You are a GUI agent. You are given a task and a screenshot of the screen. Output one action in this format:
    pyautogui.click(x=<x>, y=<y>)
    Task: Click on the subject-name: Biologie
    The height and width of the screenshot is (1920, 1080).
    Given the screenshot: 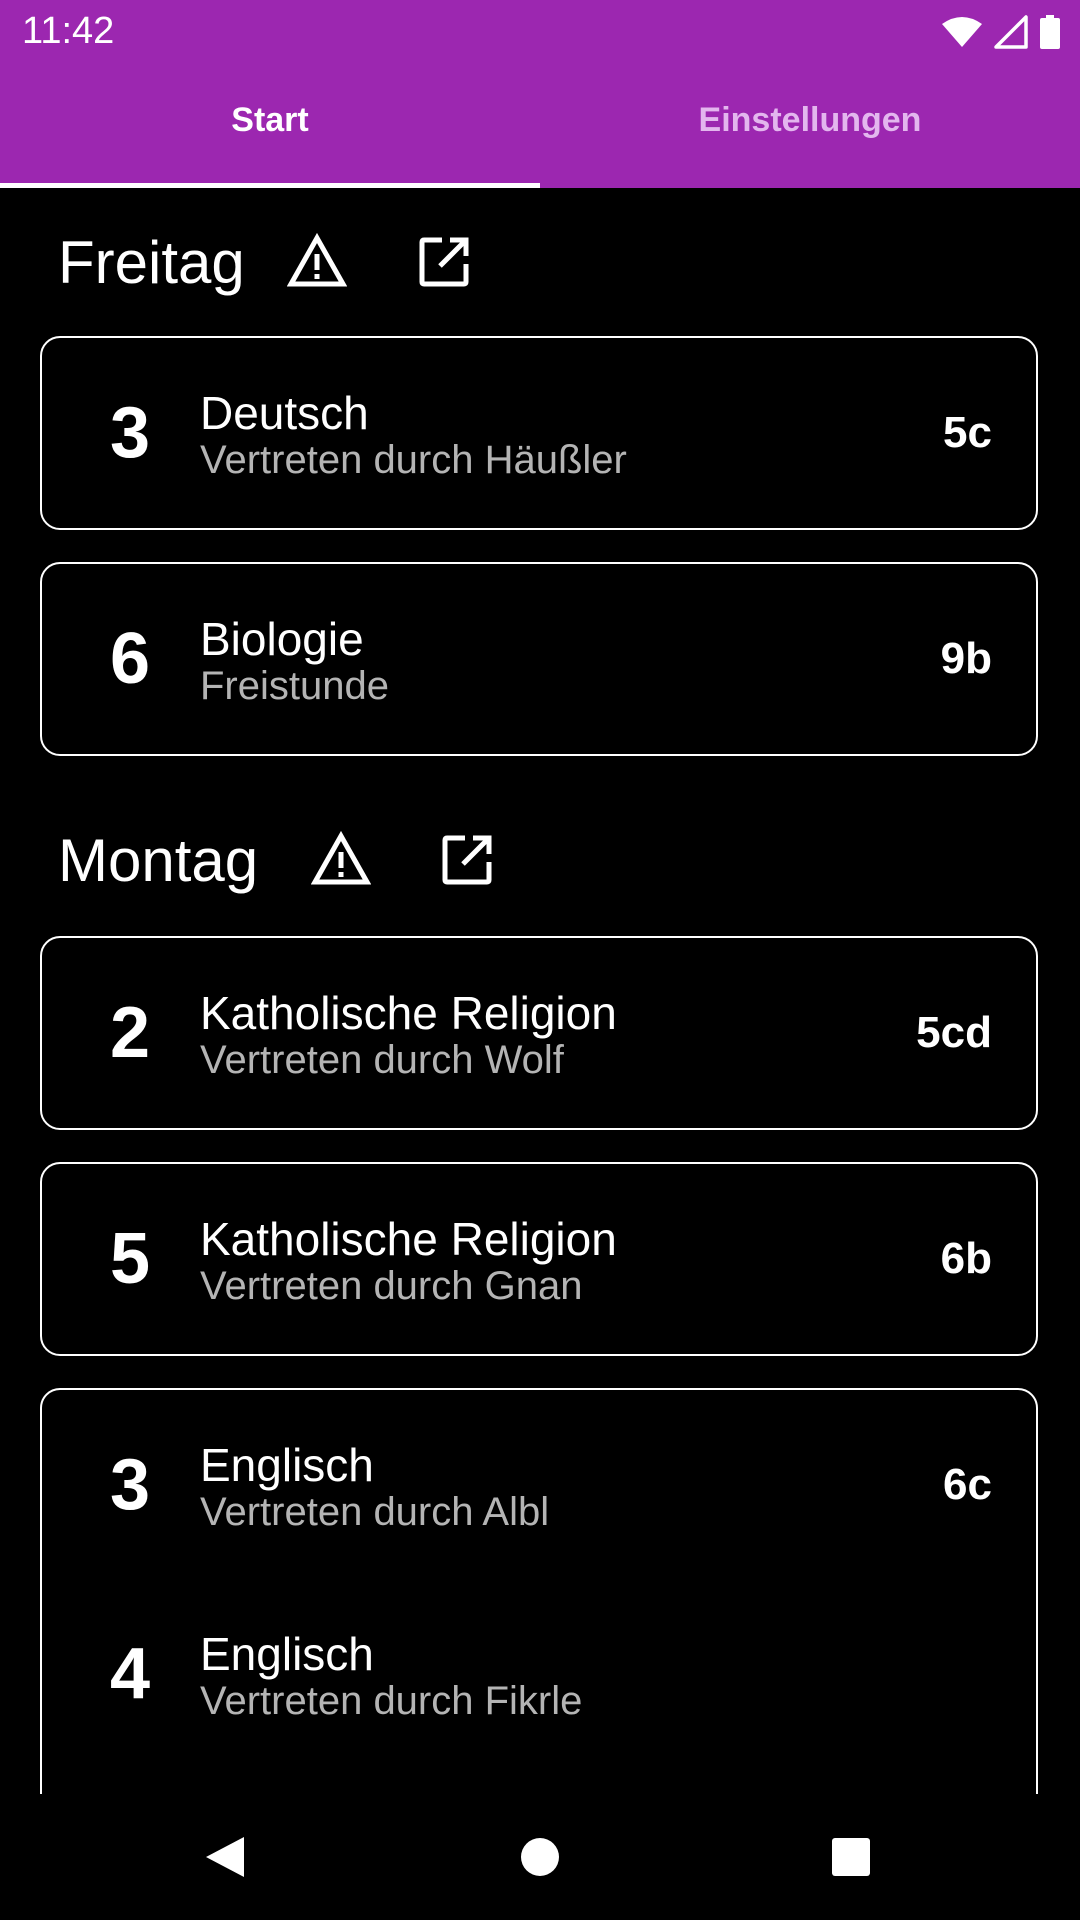 What is the action you would take?
    pyautogui.click(x=282, y=639)
    